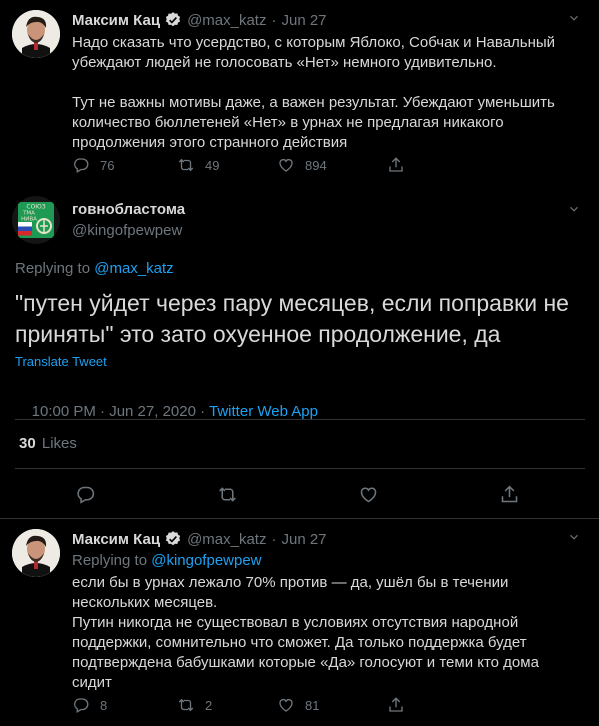 The width and height of the screenshot is (599, 726). I want to click on tweet-timestamp: 10:00 PM · Jun 27, 2020 ·, so click(120, 411).